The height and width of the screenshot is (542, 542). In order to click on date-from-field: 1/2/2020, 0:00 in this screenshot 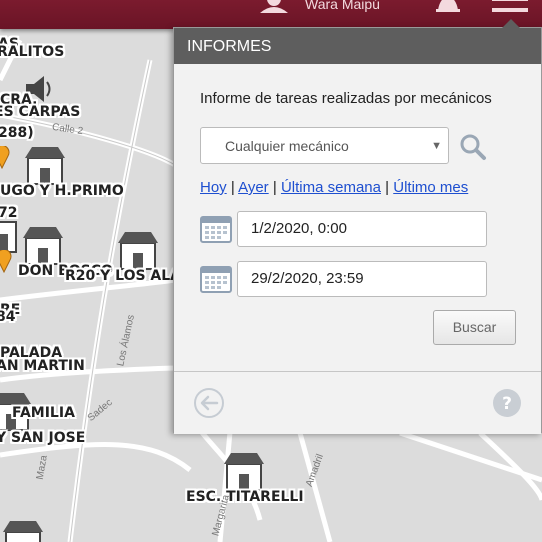, I will do `click(362, 229)`.